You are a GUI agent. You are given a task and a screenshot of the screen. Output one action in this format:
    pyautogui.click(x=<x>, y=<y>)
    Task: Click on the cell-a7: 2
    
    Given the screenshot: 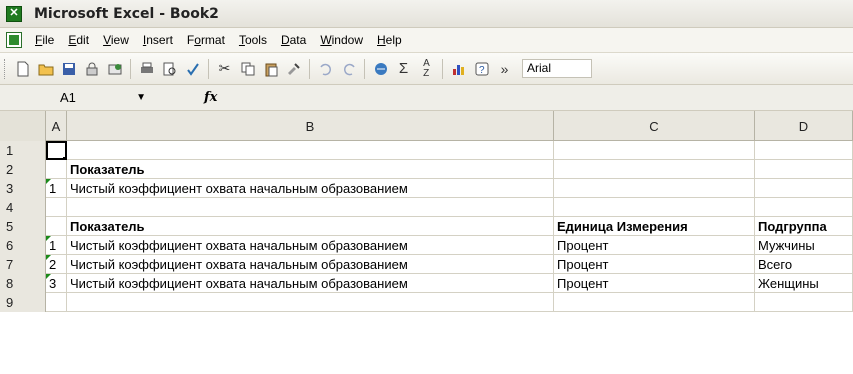 What is the action you would take?
    pyautogui.click(x=56, y=264)
    